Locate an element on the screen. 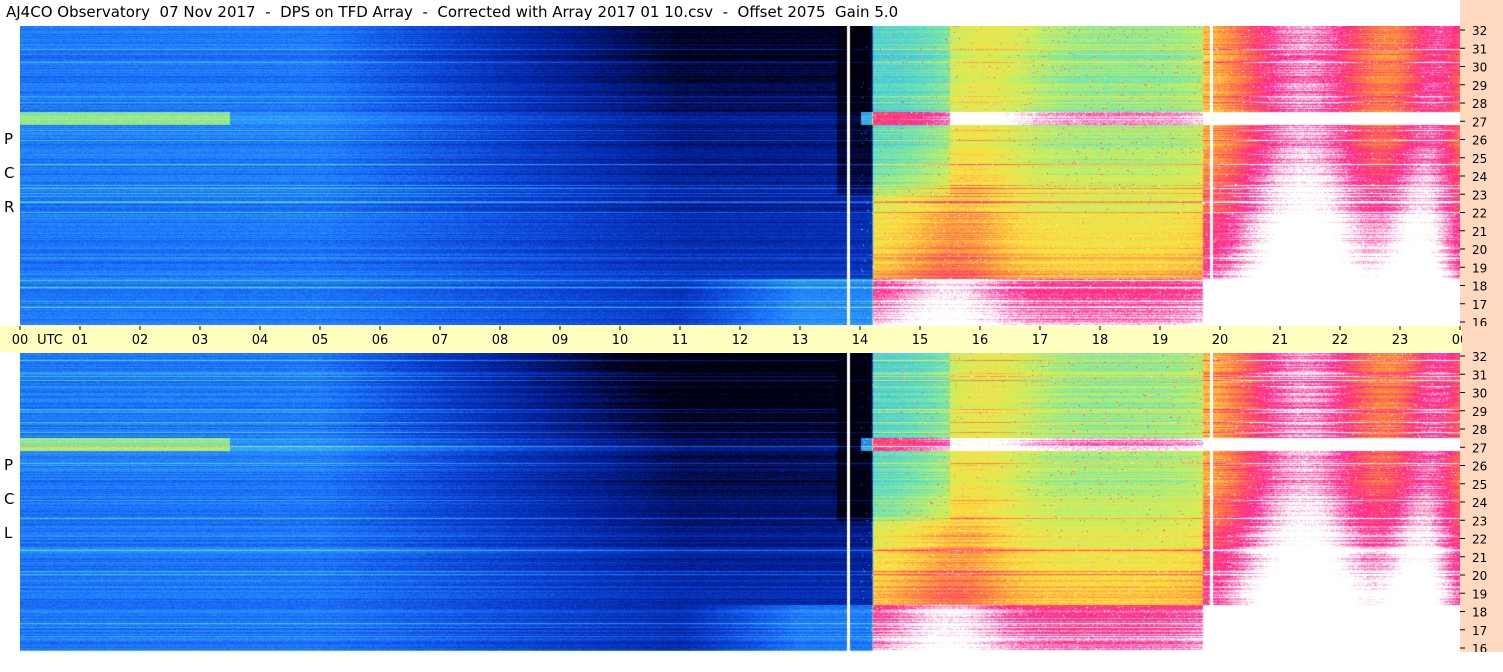 The image size is (1503, 672). time-axis-unit: UTC is located at coordinates (50, 340).